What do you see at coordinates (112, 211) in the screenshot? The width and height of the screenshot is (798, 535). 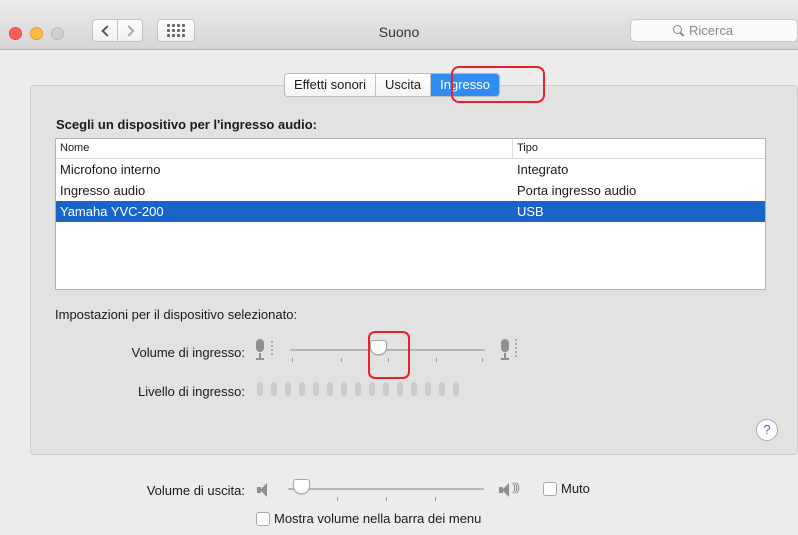 I see `device-name: Yamaha YVC-200` at bounding box center [112, 211].